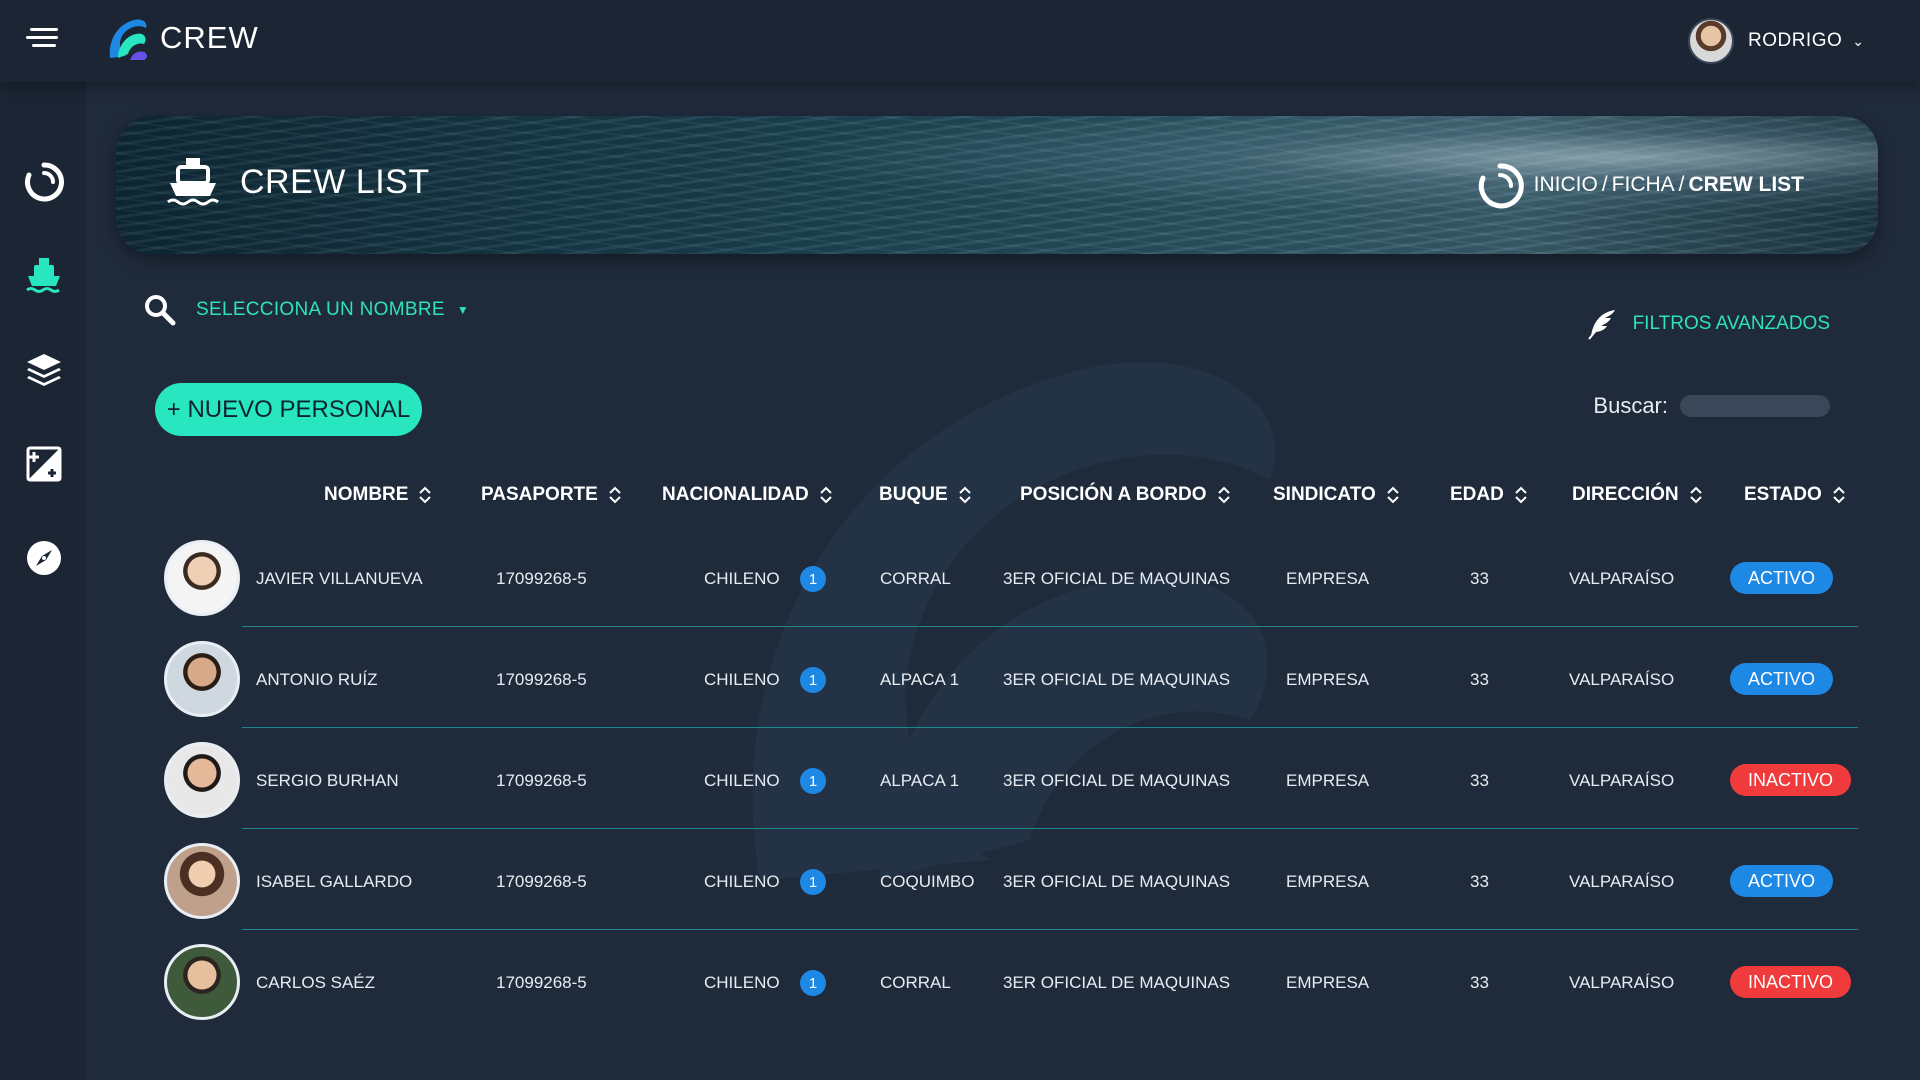 Image resolution: width=1920 pixels, height=1080 pixels. Describe the element at coordinates (1775, 41) in the screenshot. I see `user-menu: RODRIGO ⌄` at that location.